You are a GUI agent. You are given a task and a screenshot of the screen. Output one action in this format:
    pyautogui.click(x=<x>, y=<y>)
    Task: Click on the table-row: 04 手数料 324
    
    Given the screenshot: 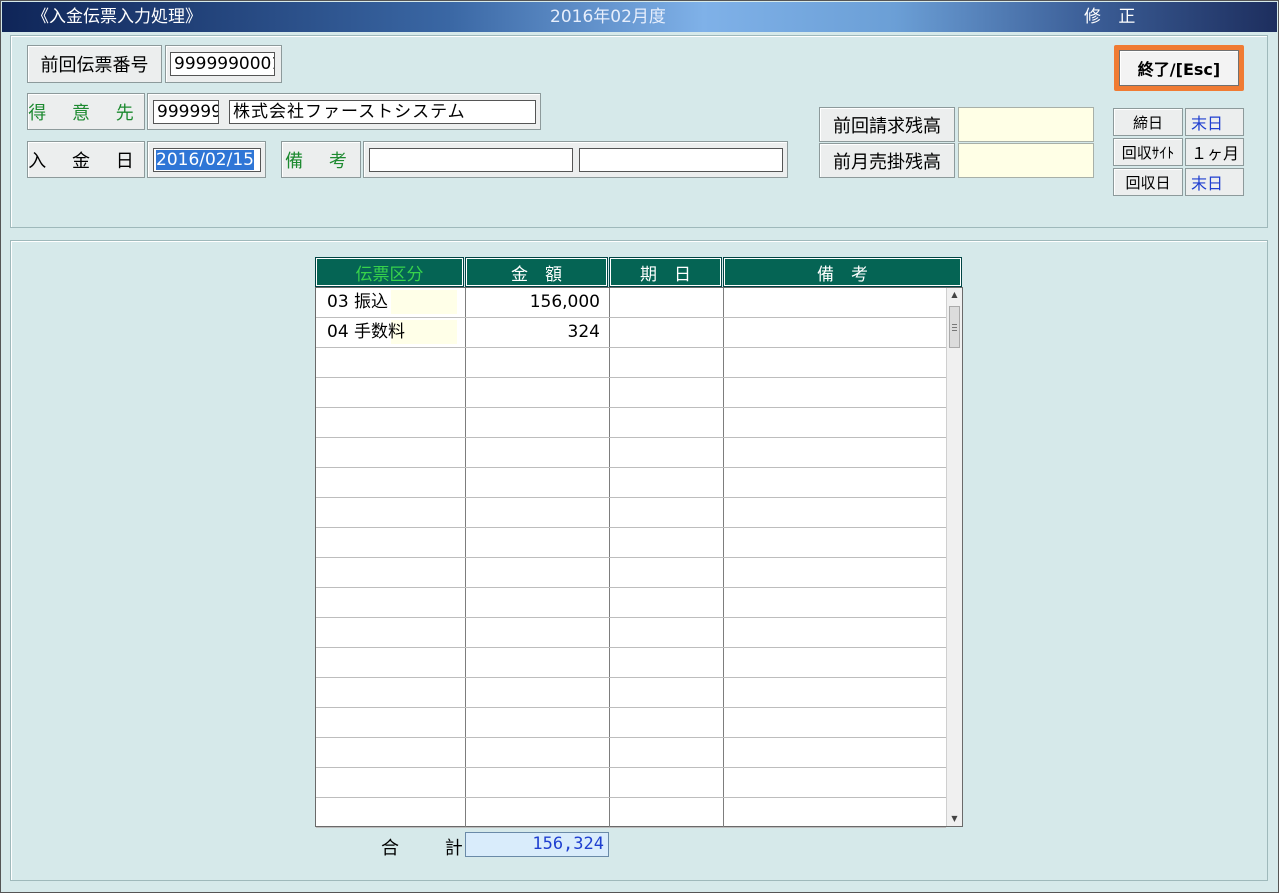 What is the action you would take?
    pyautogui.click(x=631, y=333)
    